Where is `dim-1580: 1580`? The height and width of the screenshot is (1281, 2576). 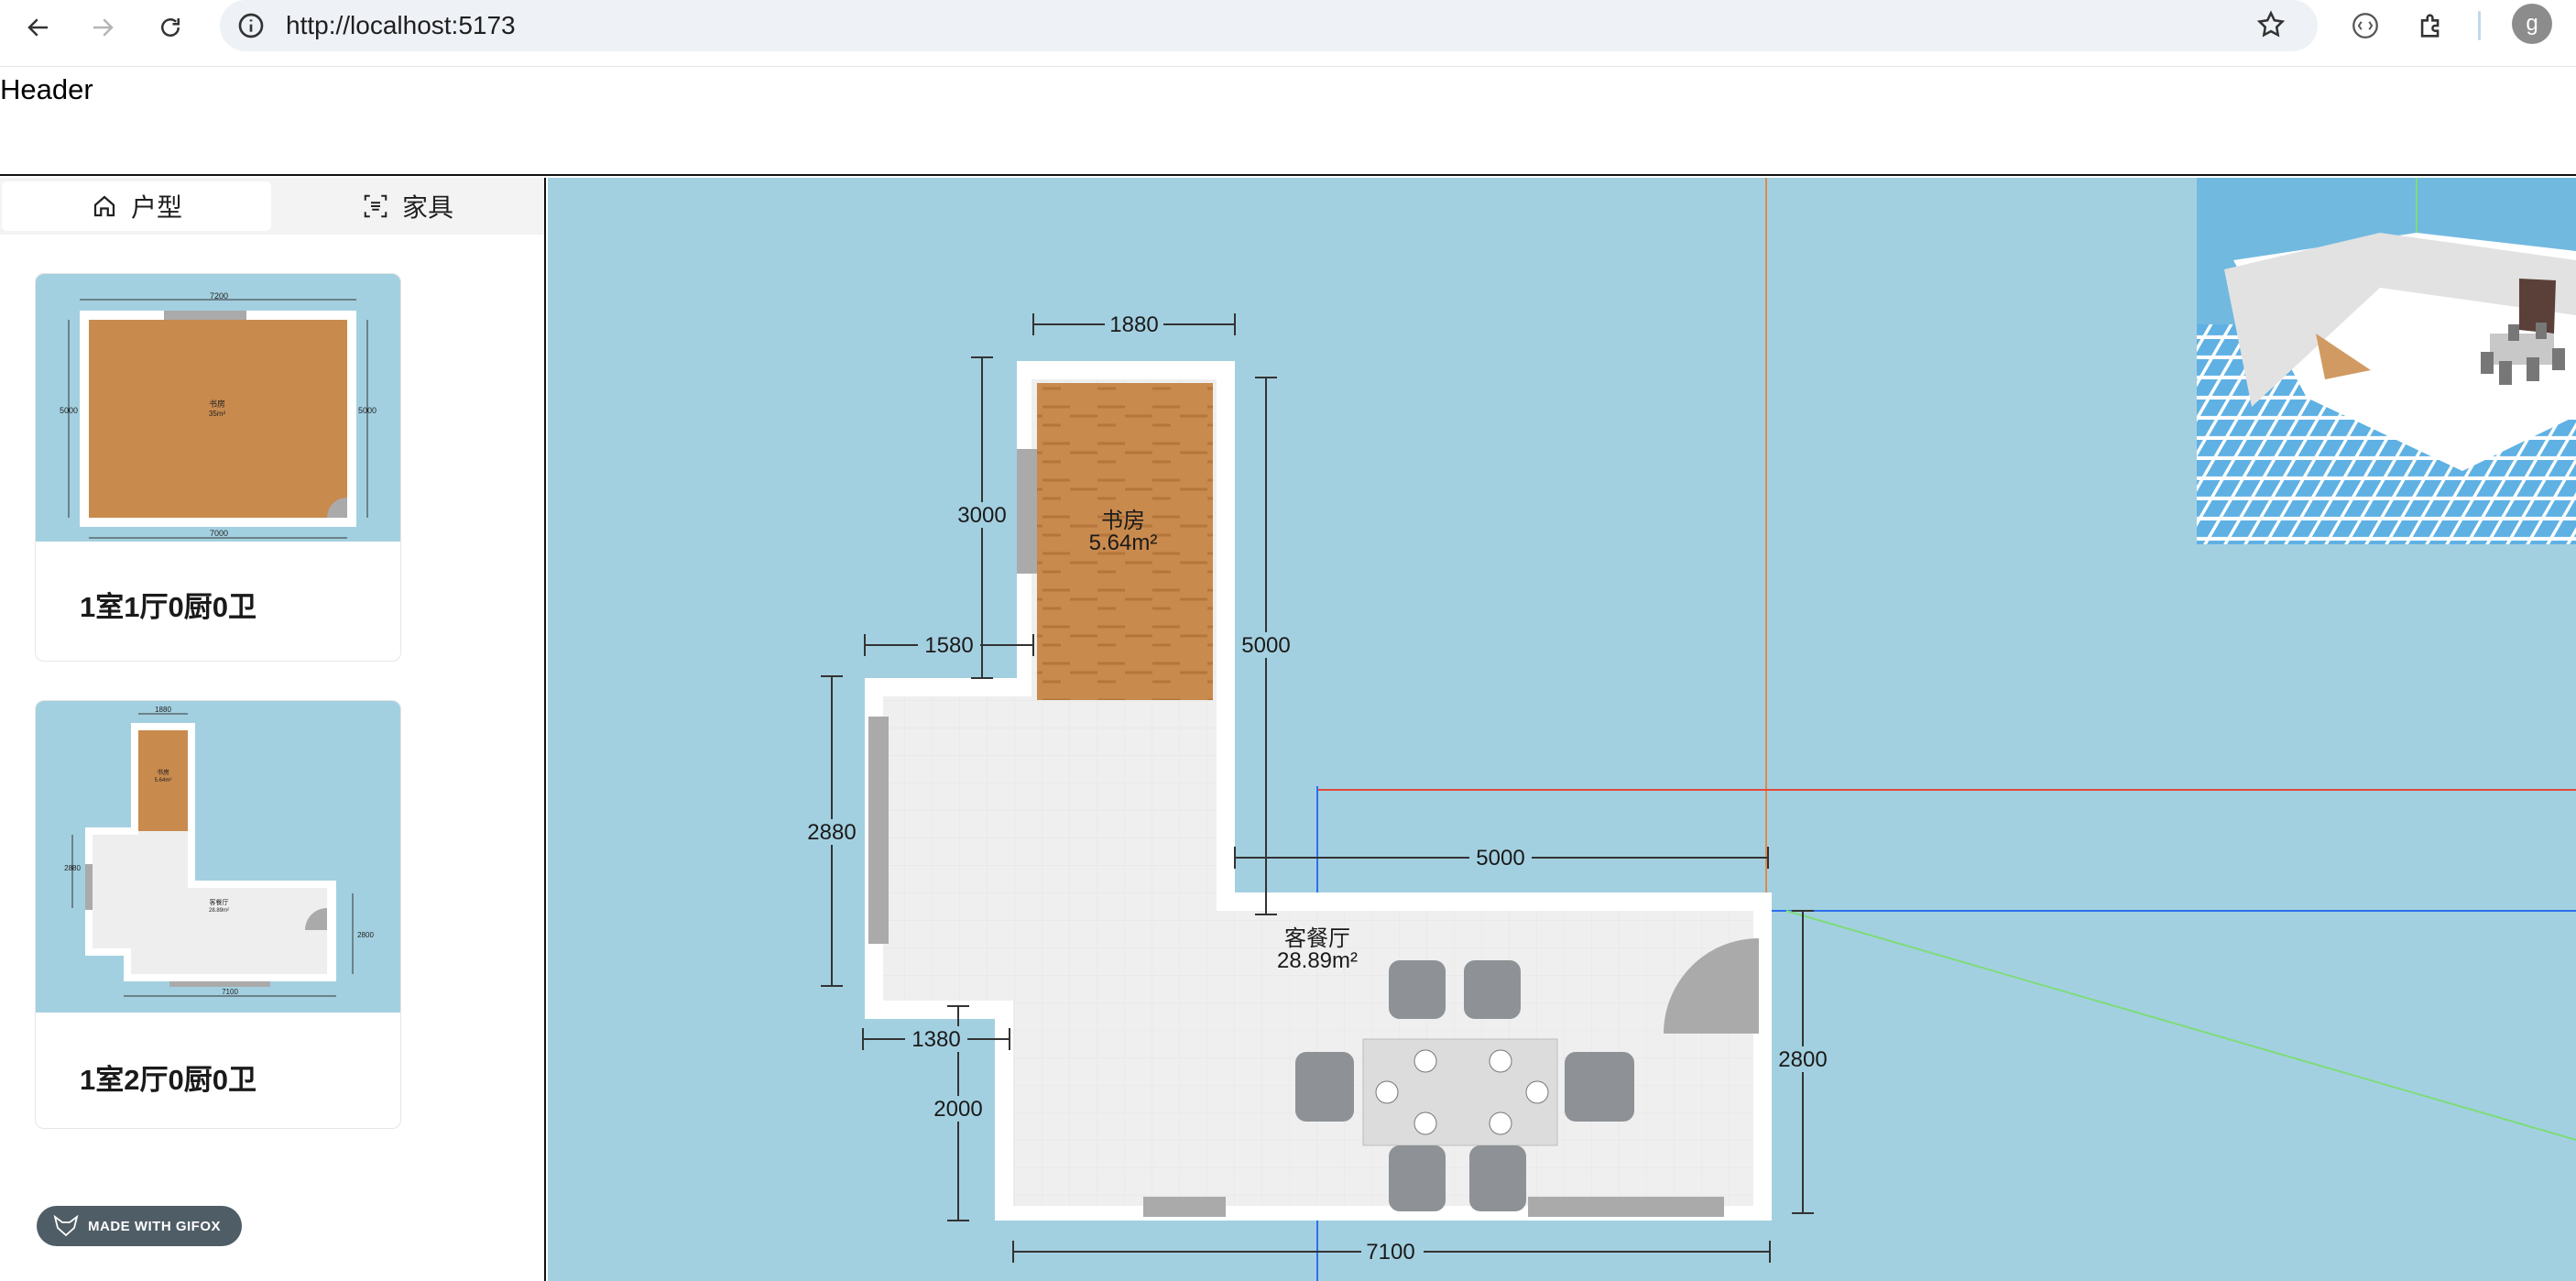
dim-1580: 1580 is located at coordinates (949, 646).